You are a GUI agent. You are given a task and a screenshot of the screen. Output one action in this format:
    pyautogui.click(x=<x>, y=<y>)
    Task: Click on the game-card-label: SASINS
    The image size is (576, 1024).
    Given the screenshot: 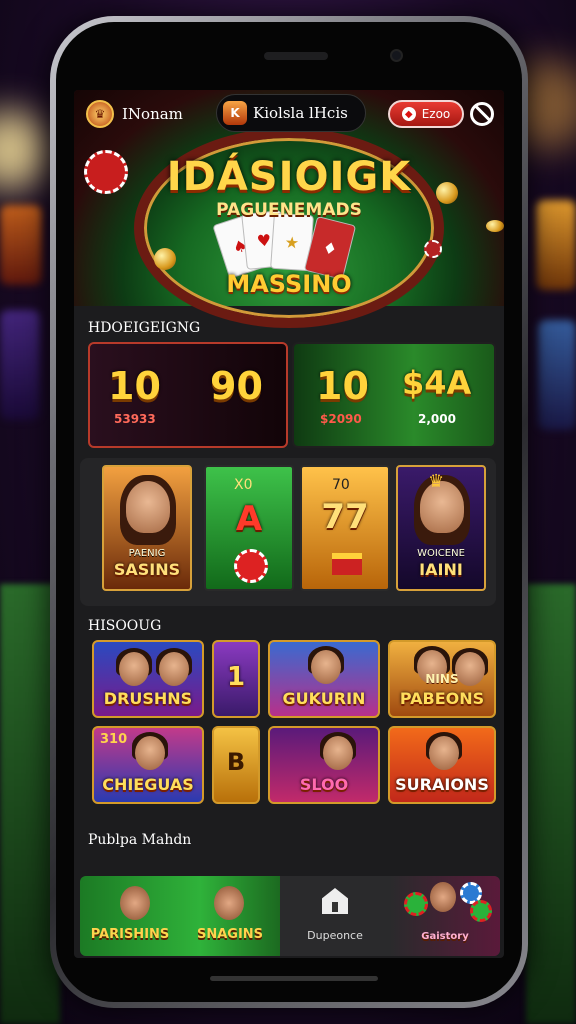 What is the action you would take?
    pyautogui.click(x=147, y=569)
    